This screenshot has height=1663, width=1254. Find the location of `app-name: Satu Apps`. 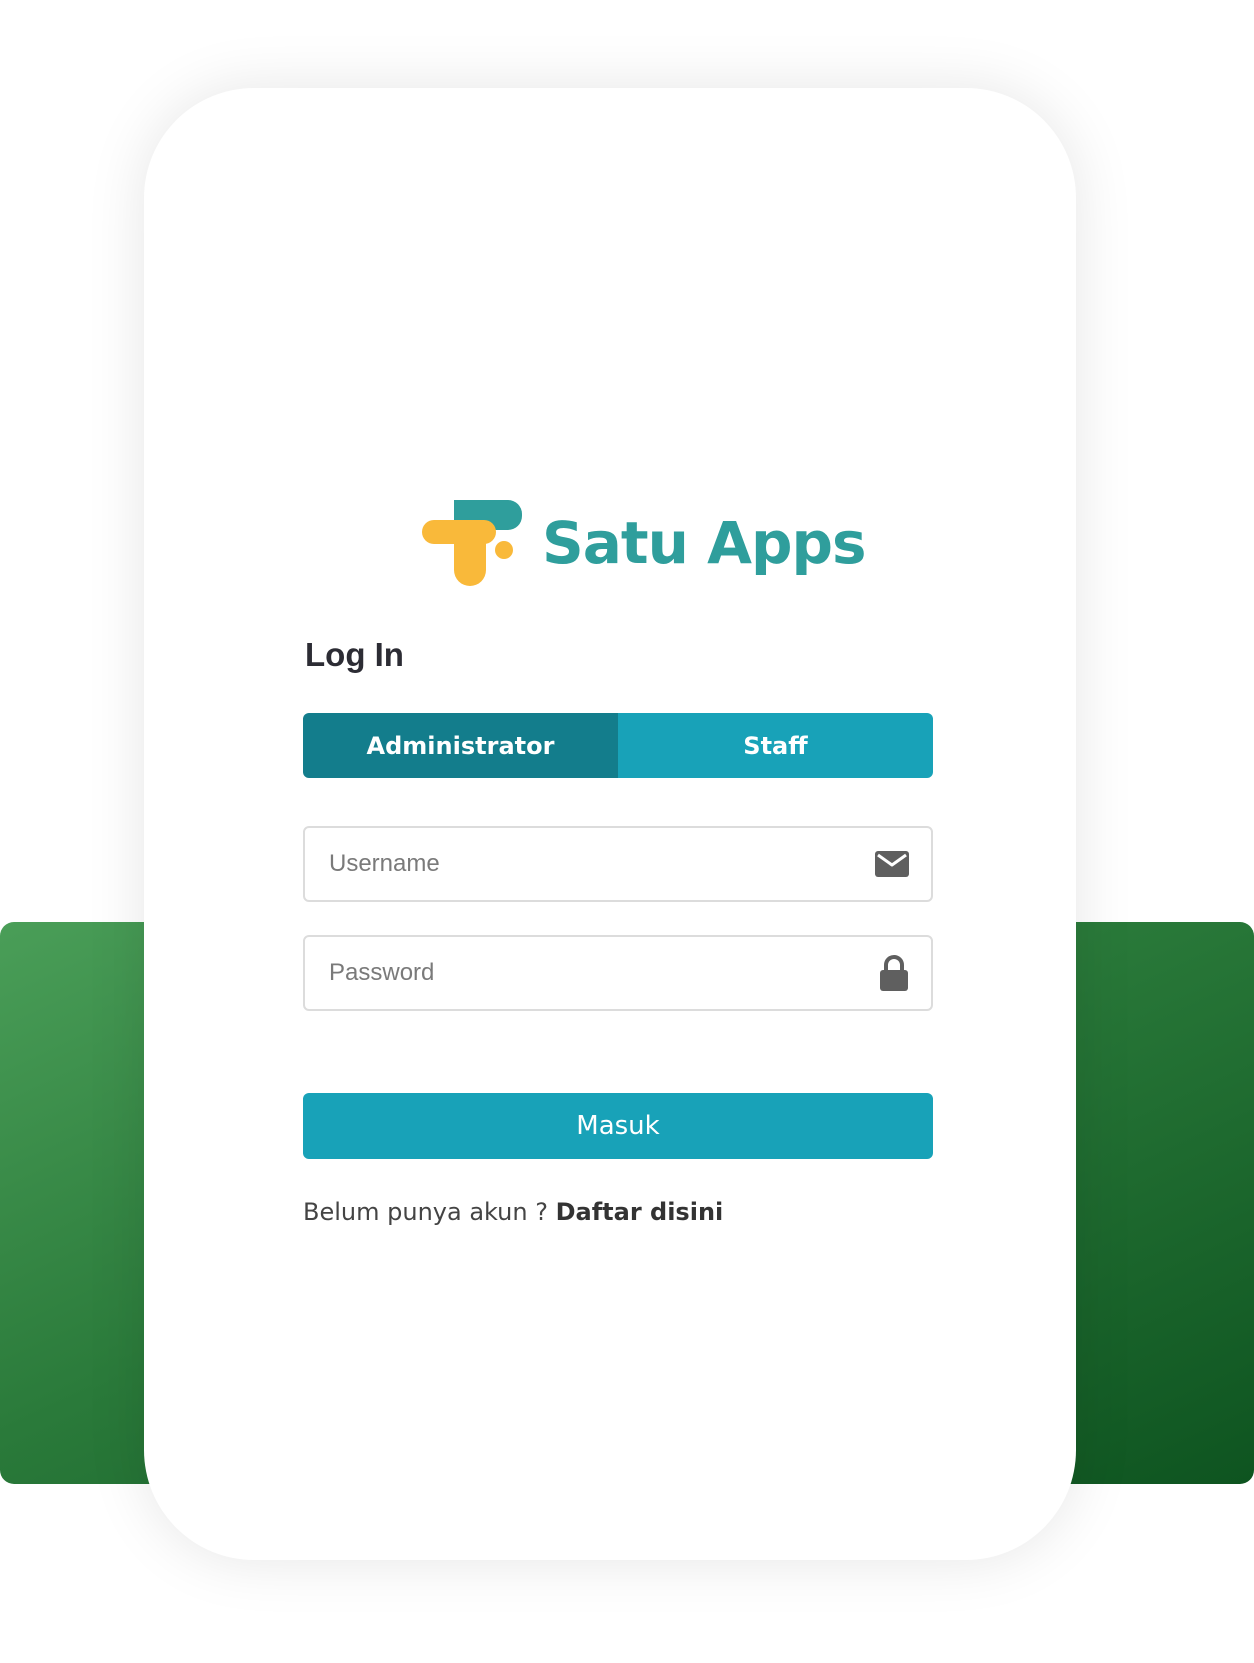

app-name: Satu Apps is located at coordinates (704, 543).